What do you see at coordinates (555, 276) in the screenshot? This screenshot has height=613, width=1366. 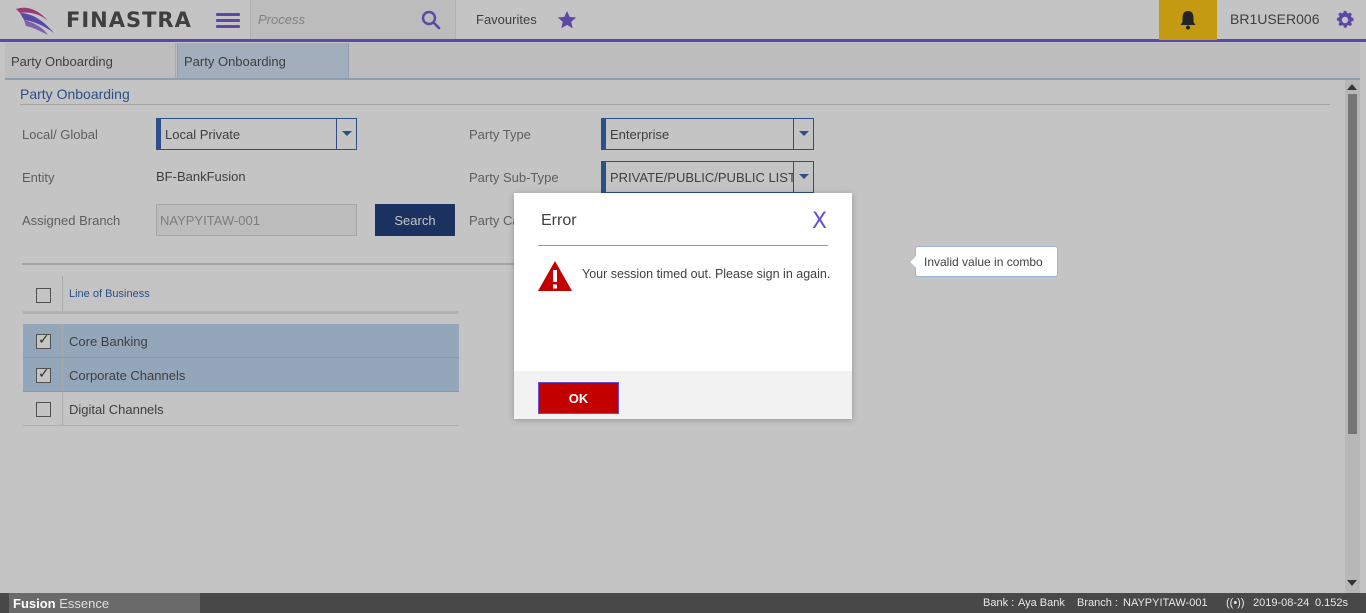 I see `warning-icon` at bounding box center [555, 276].